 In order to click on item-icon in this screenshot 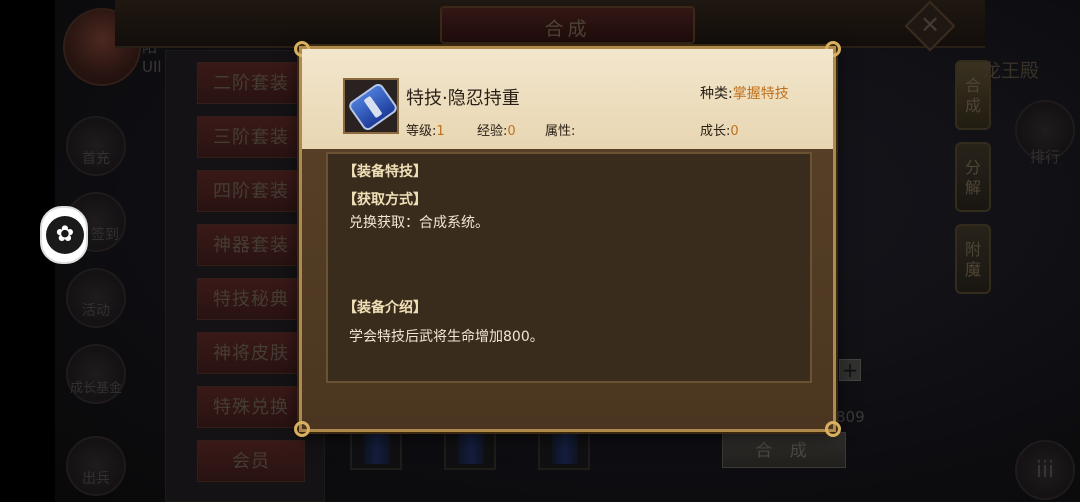, I will do `click(371, 106)`.